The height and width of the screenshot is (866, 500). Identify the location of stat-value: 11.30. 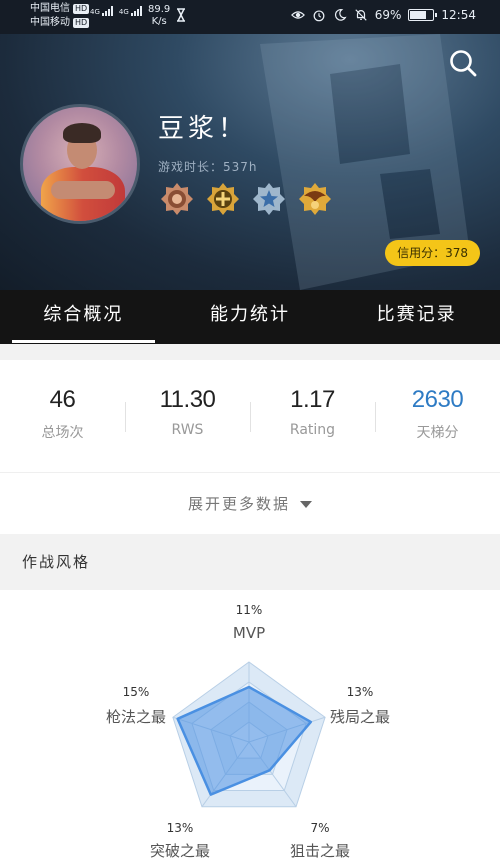
(187, 399).